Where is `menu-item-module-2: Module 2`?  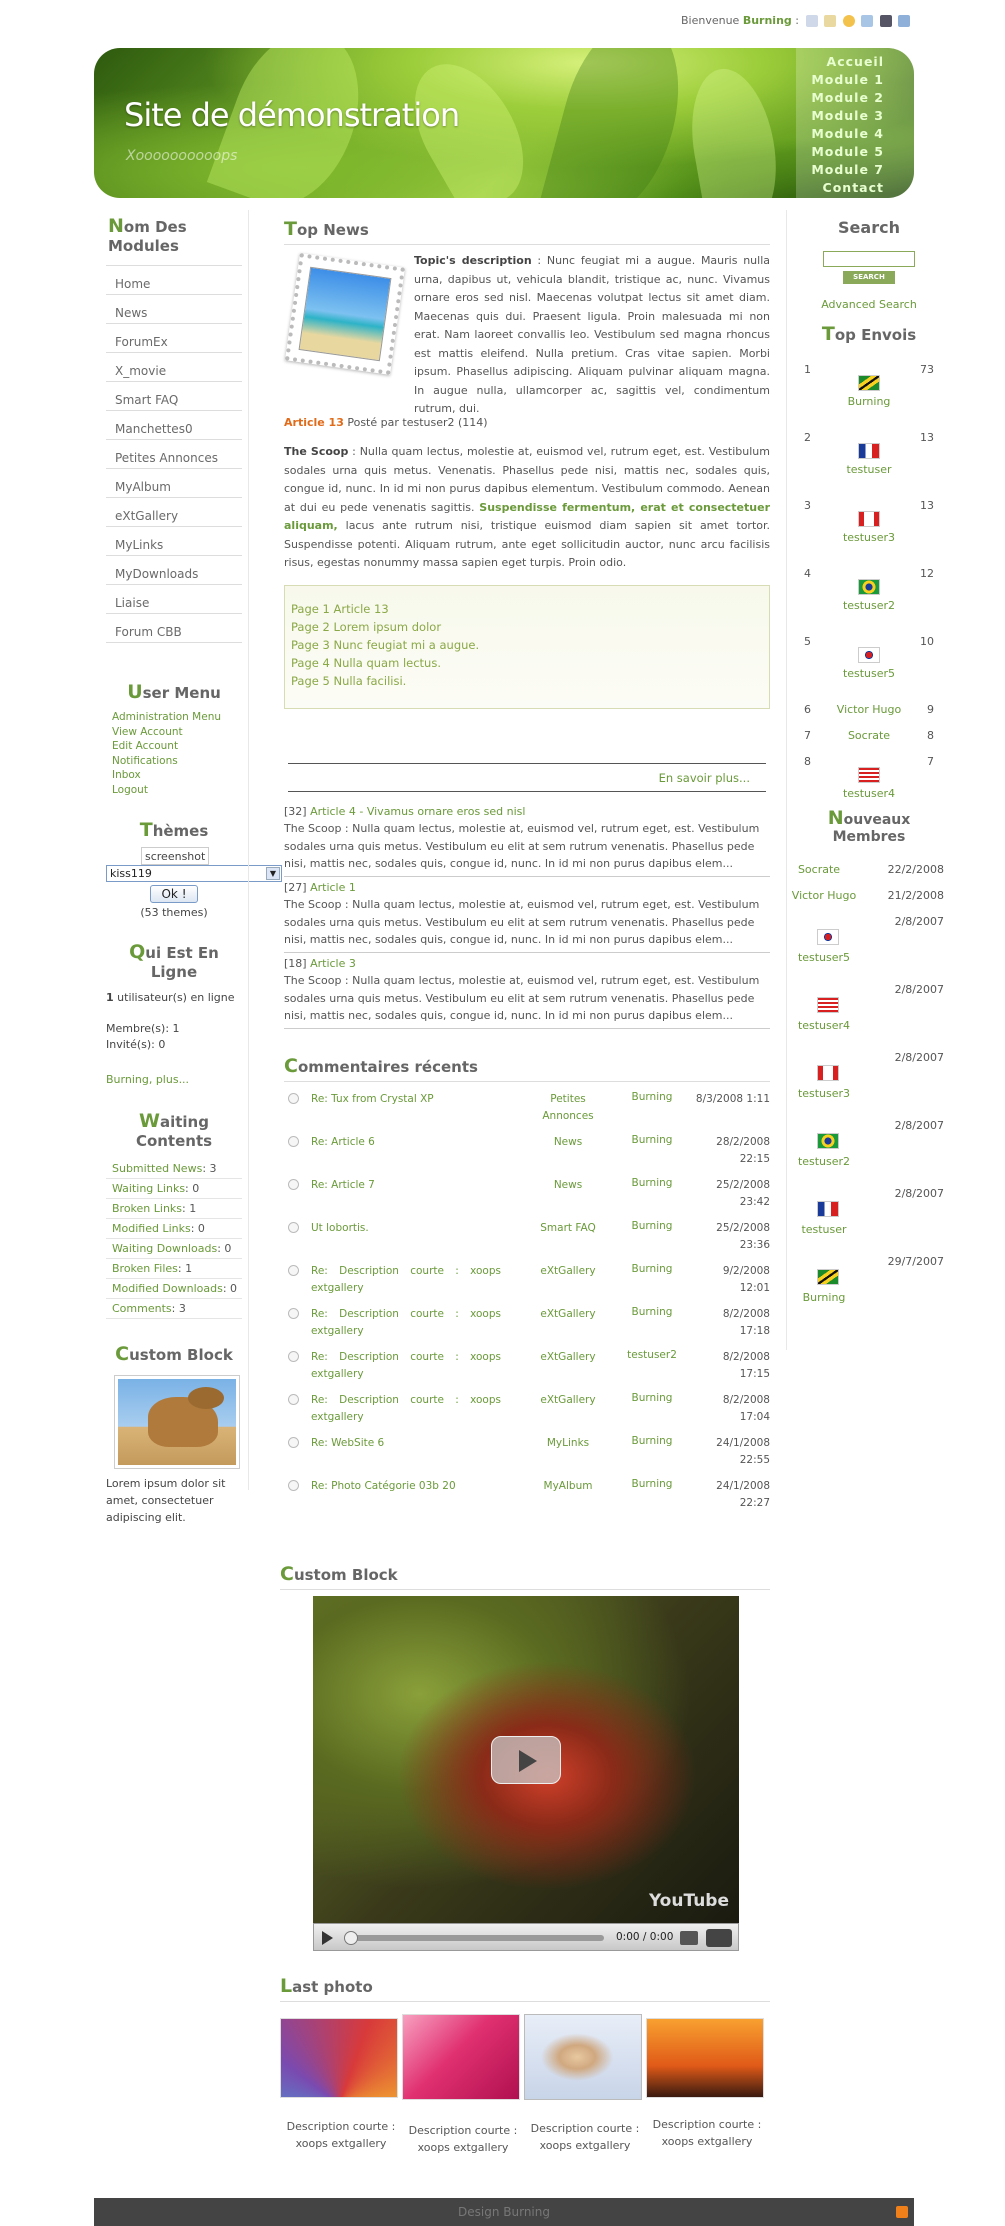
menu-item-module-2: Module 2 is located at coordinates (840, 98).